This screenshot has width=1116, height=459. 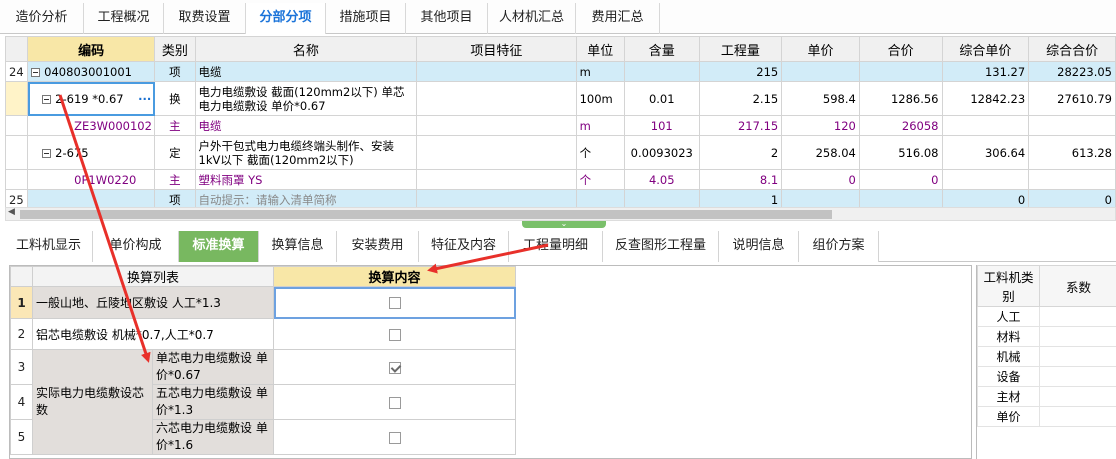 What do you see at coordinates (740, 49) in the screenshot?
I see `col-header-qty: 工程量` at bounding box center [740, 49].